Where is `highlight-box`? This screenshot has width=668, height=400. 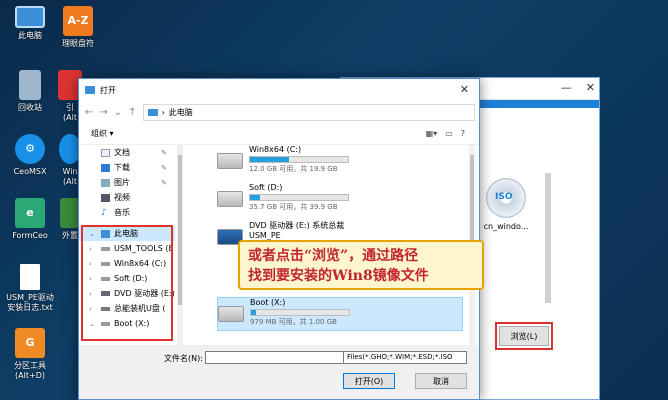 highlight-box is located at coordinates (127, 283).